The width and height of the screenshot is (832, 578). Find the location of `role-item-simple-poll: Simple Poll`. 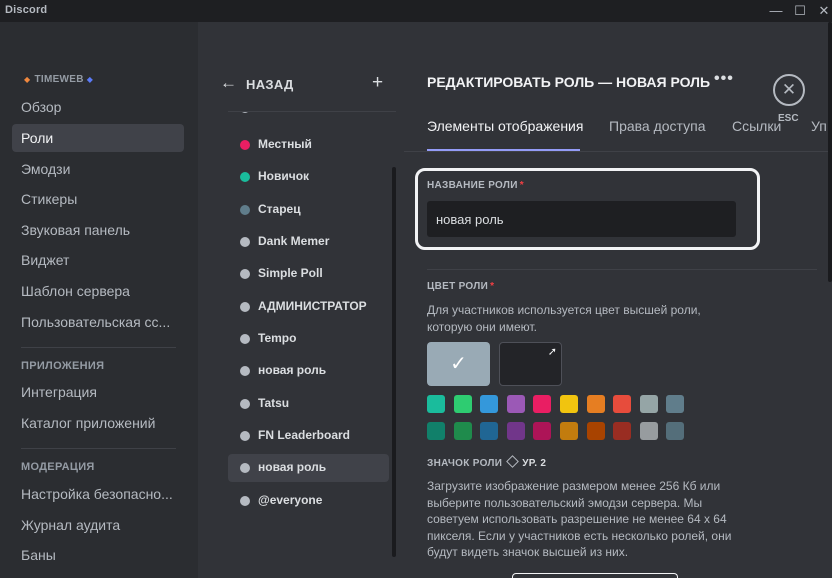

role-item-simple-poll: Simple Poll is located at coordinates (308, 274).